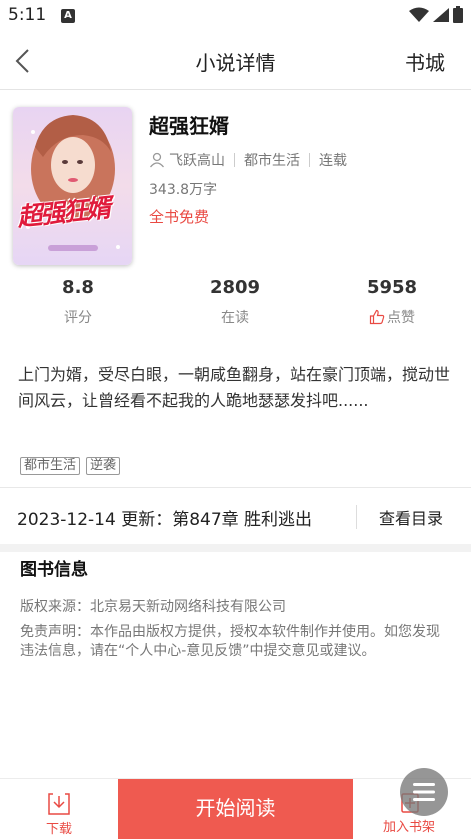 Image resolution: width=471 pixels, height=839 pixels. Describe the element at coordinates (392, 302) in the screenshot. I see `stat-likes: 5958 点赞` at that location.